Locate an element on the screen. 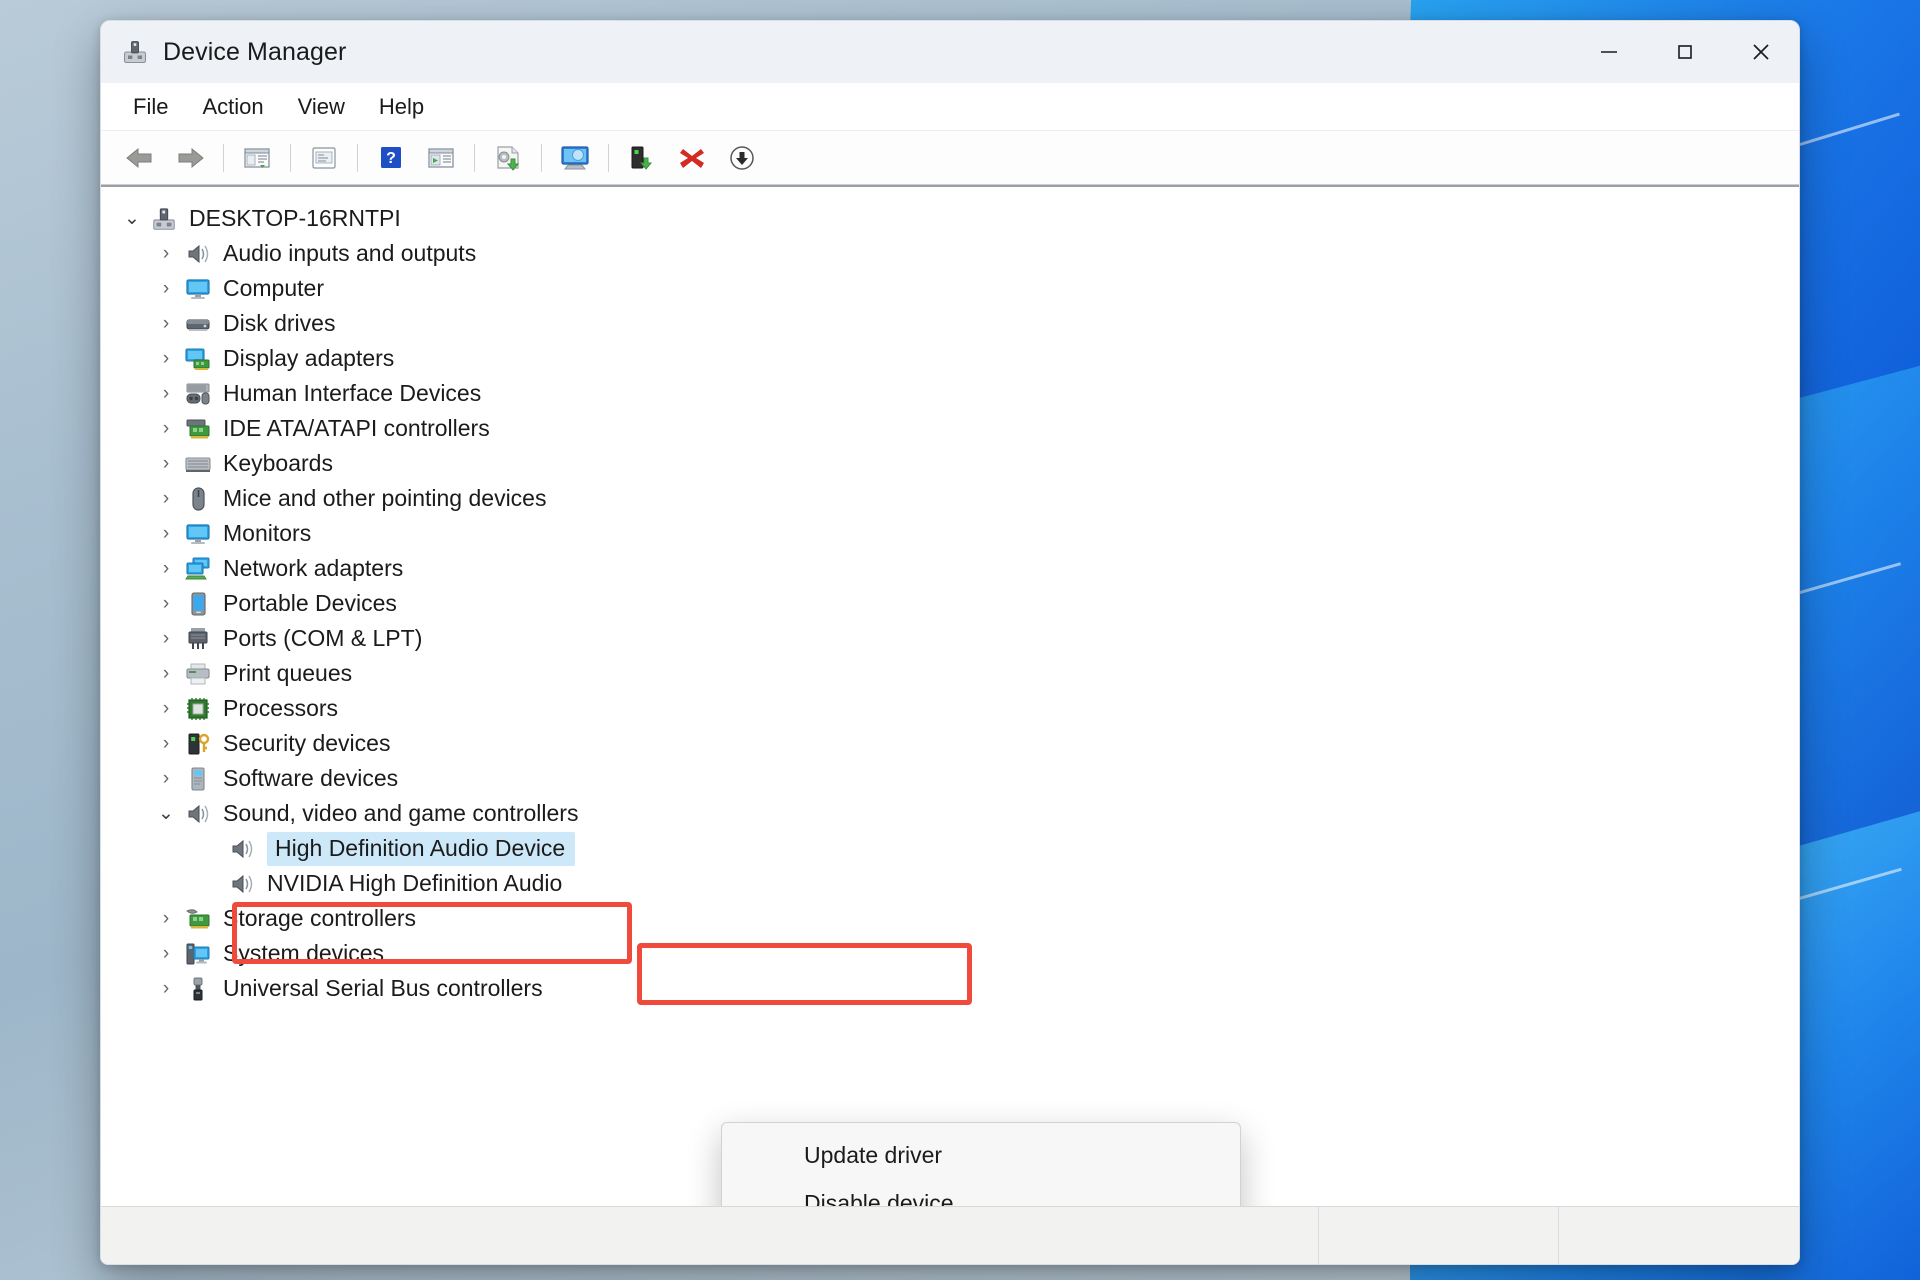 The height and width of the screenshot is (1280, 1920). tree-label: Mice and other pointing devices is located at coordinates (385, 498).